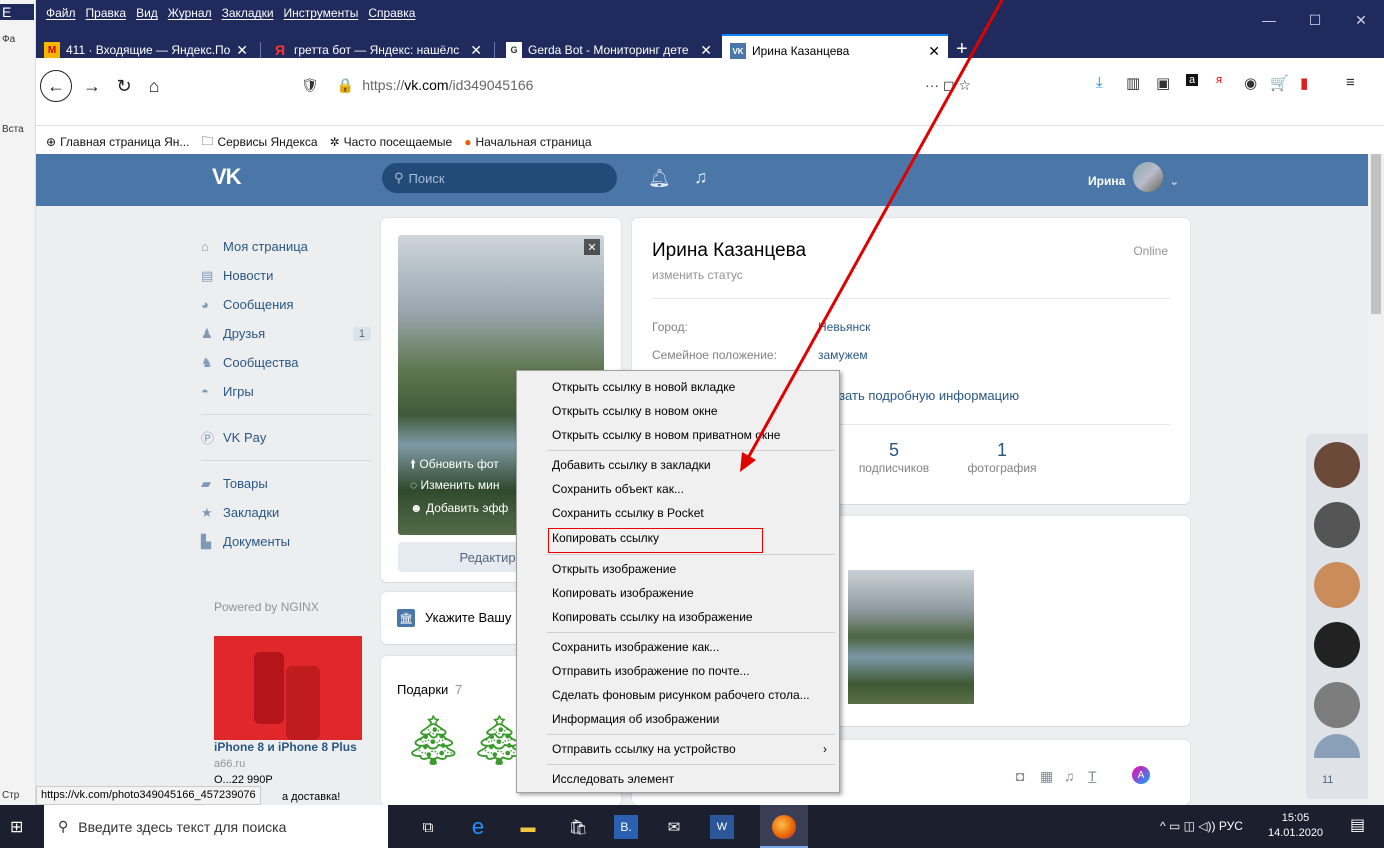  What do you see at coordinates (286, 512) in the screenshot?
I see `sidebar-item-bookmarks: ★ Закладки` at bounding box center [286, 512].